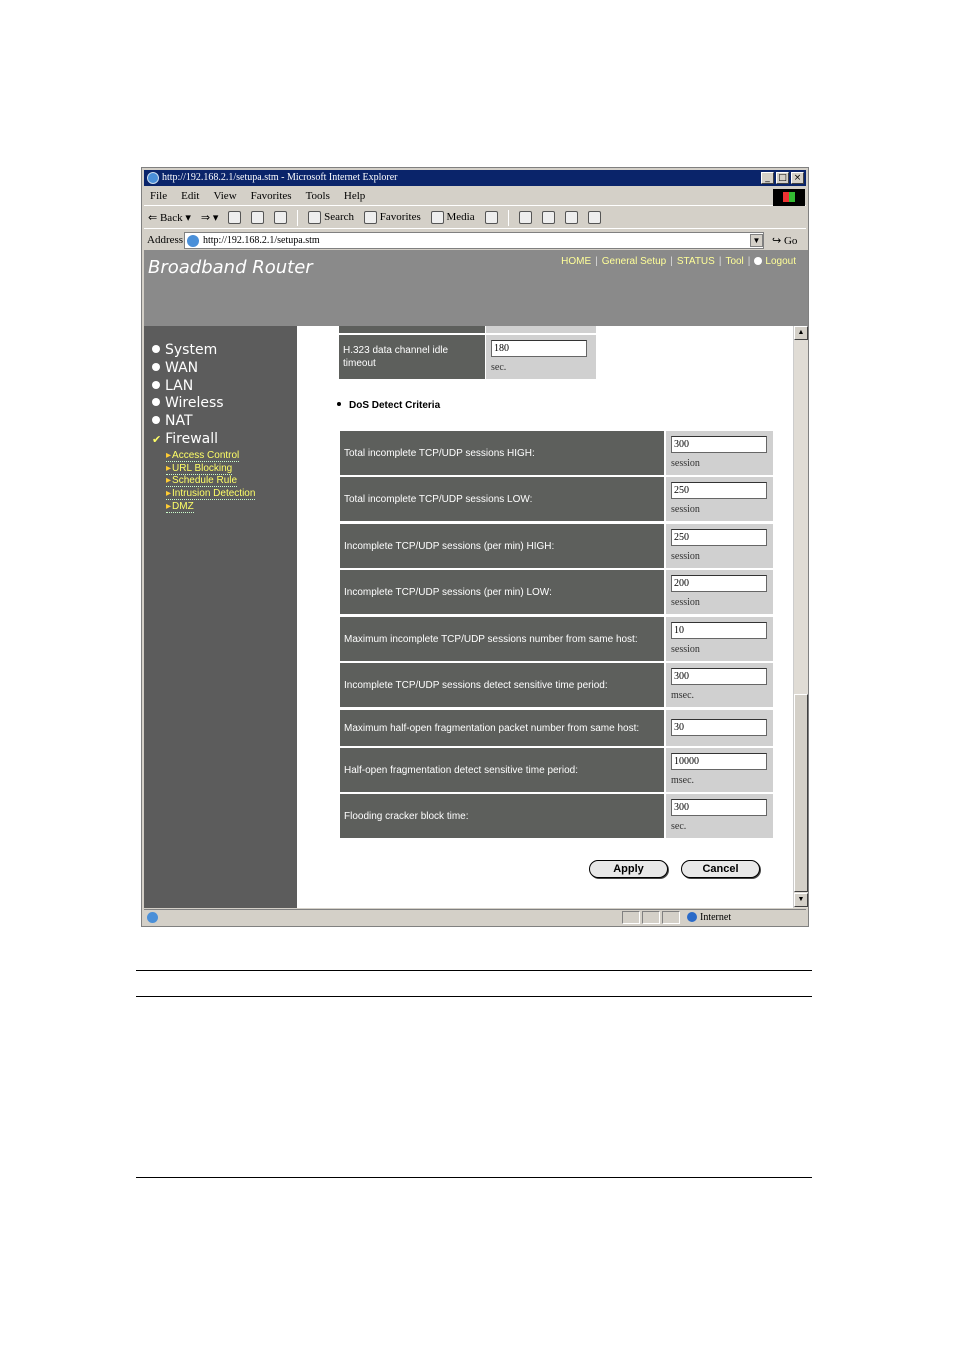 The width and height of the screenshot is (954, 1348). Describe the element at coordinates (210, 217) in the screenshot. I see `forward-button: ⇒ ▾` at that location.